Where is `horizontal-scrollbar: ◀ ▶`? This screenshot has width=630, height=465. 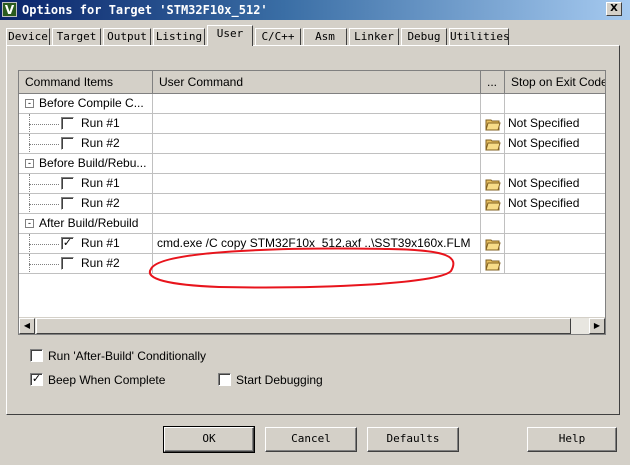 horizontal-scrollbar: ◀ ▶ is located at coordinates (312, 325).